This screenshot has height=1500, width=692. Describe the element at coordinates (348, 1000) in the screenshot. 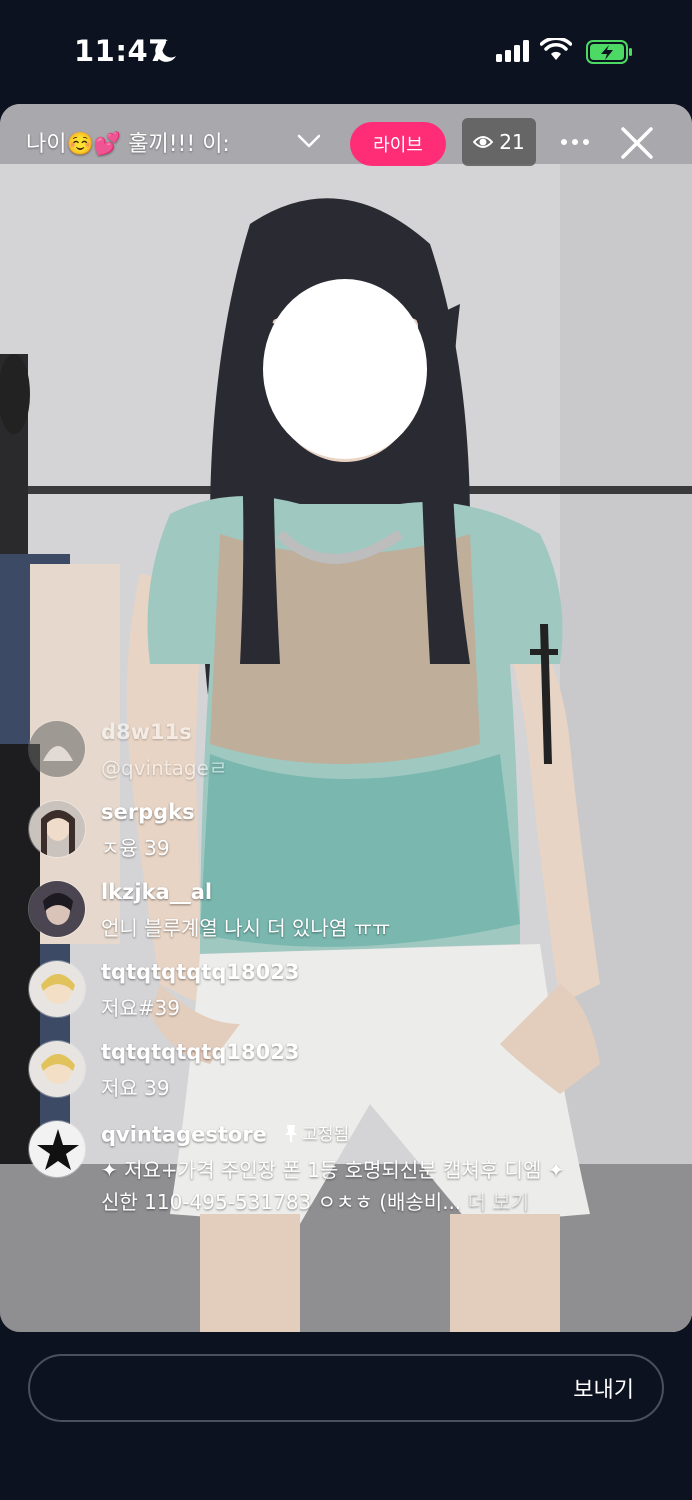

I see `comment-item: tqtqtqtqtq18023 저요#39` at that location.